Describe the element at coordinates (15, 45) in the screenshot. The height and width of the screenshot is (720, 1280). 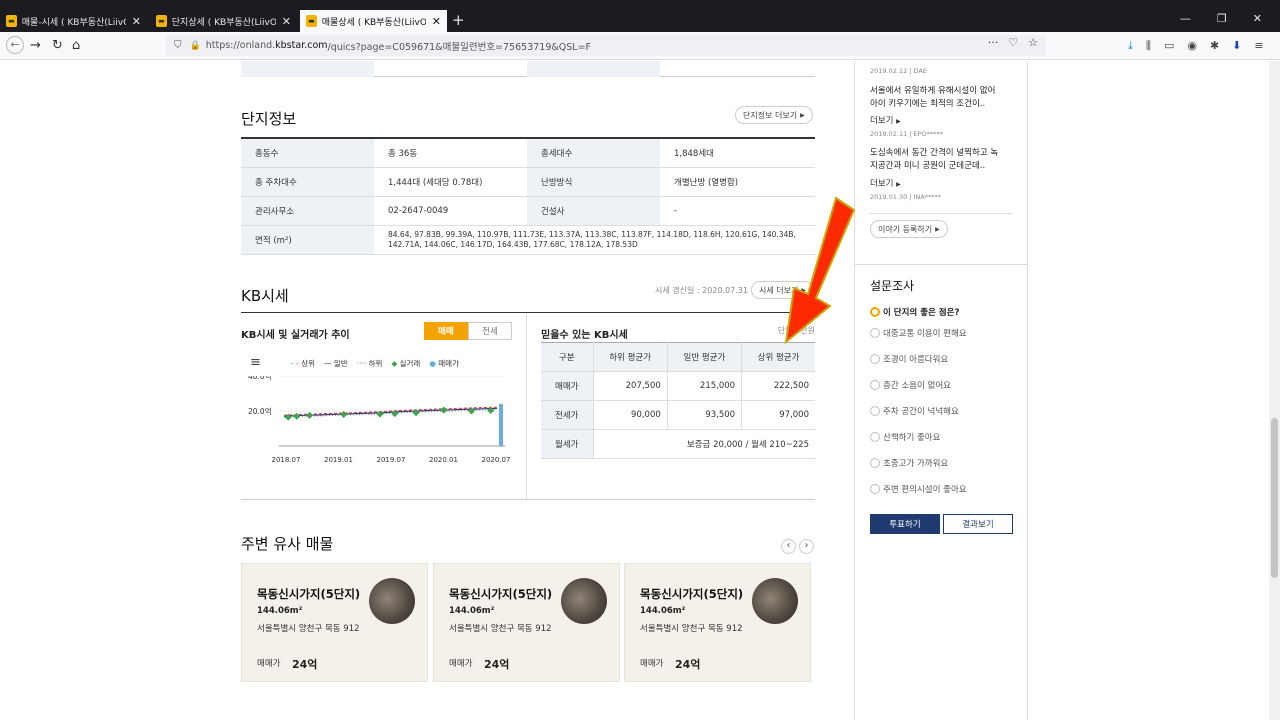
I see `back-icon: ←` at that location.